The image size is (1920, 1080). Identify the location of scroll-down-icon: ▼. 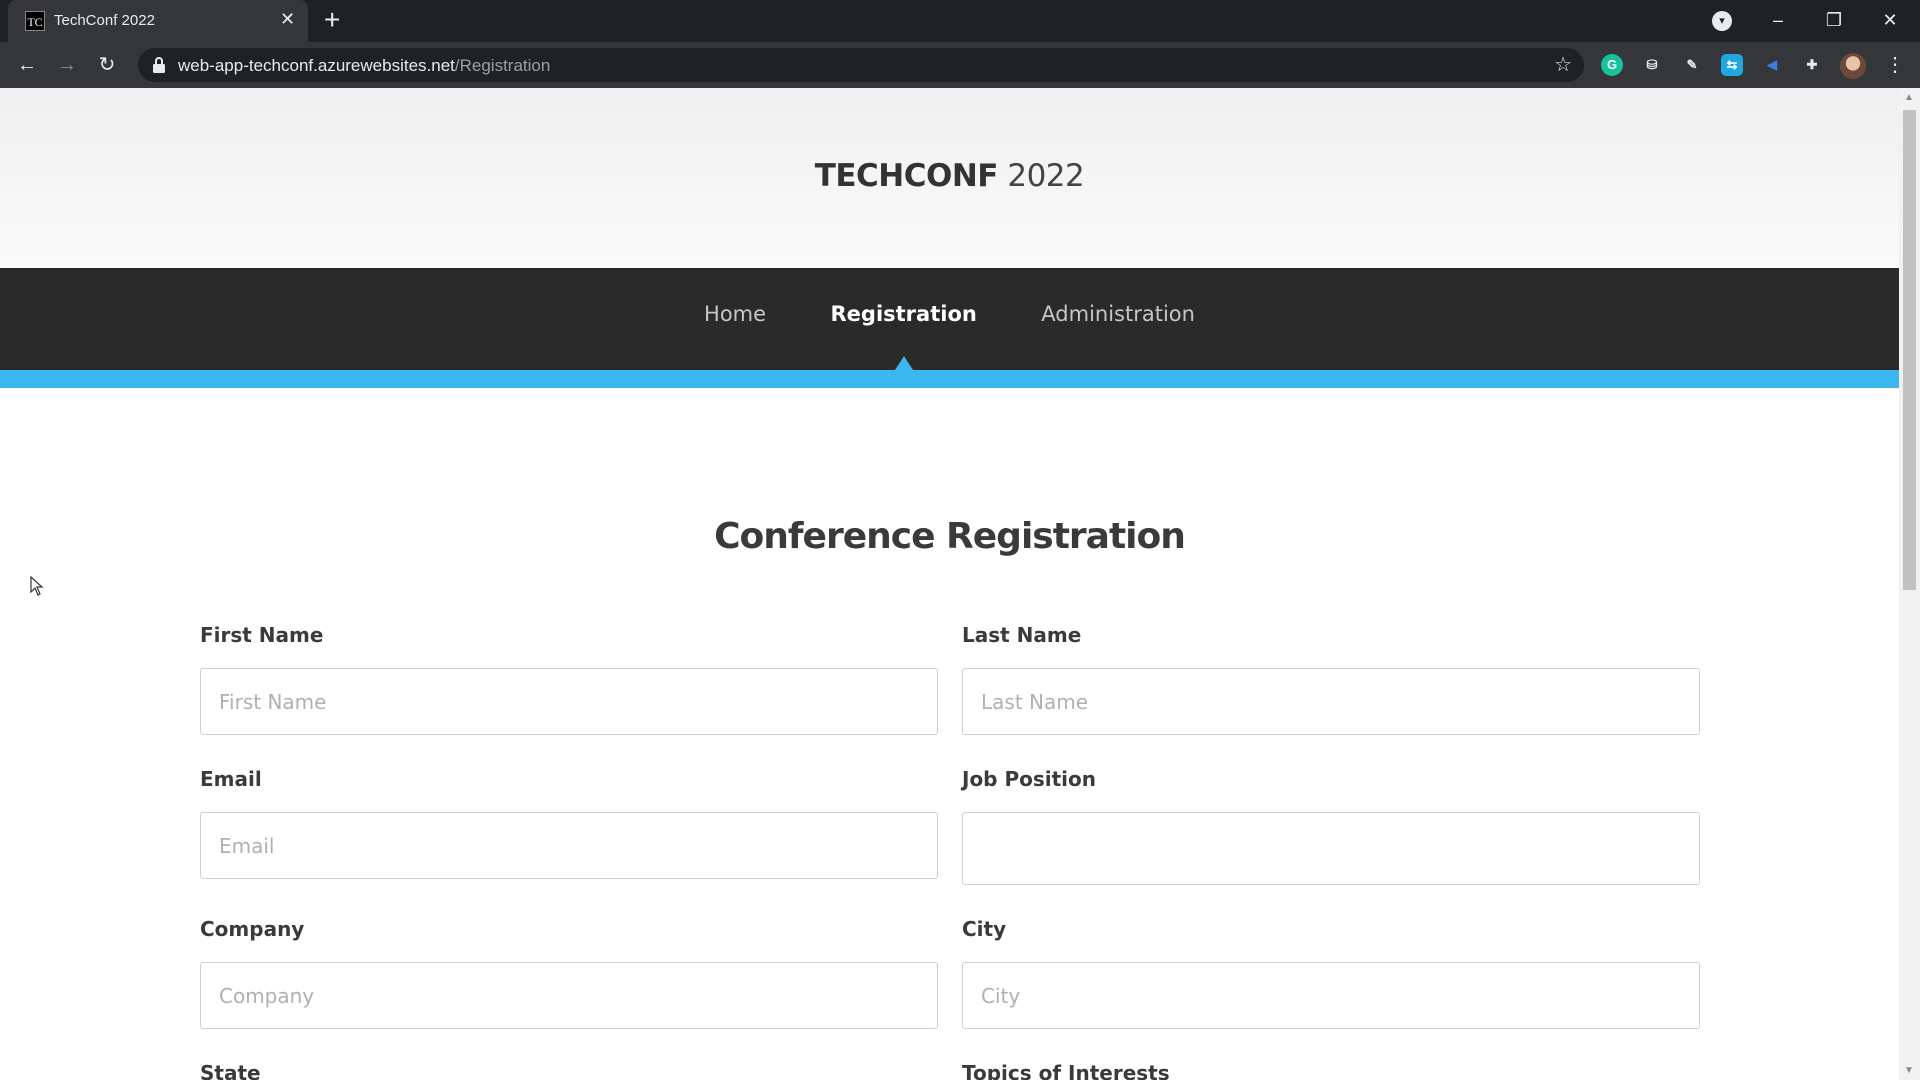
(1909, 1070).